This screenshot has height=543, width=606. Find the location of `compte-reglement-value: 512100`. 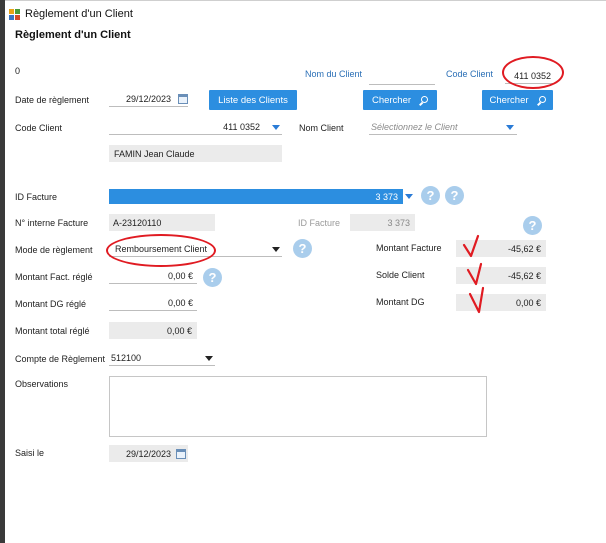

compte-reglement-value: 512100 is located at coordinates (126, 358).